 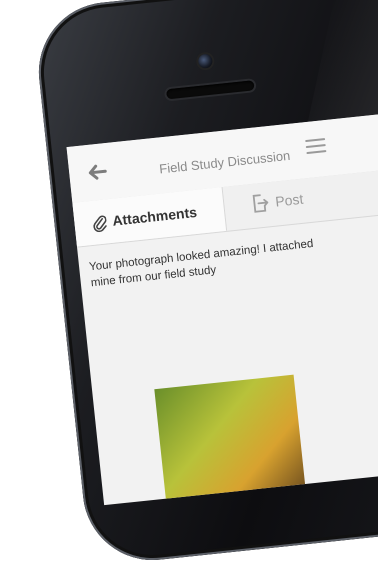 I want to click on back-arrow-icon, so click(x=97, y=172).